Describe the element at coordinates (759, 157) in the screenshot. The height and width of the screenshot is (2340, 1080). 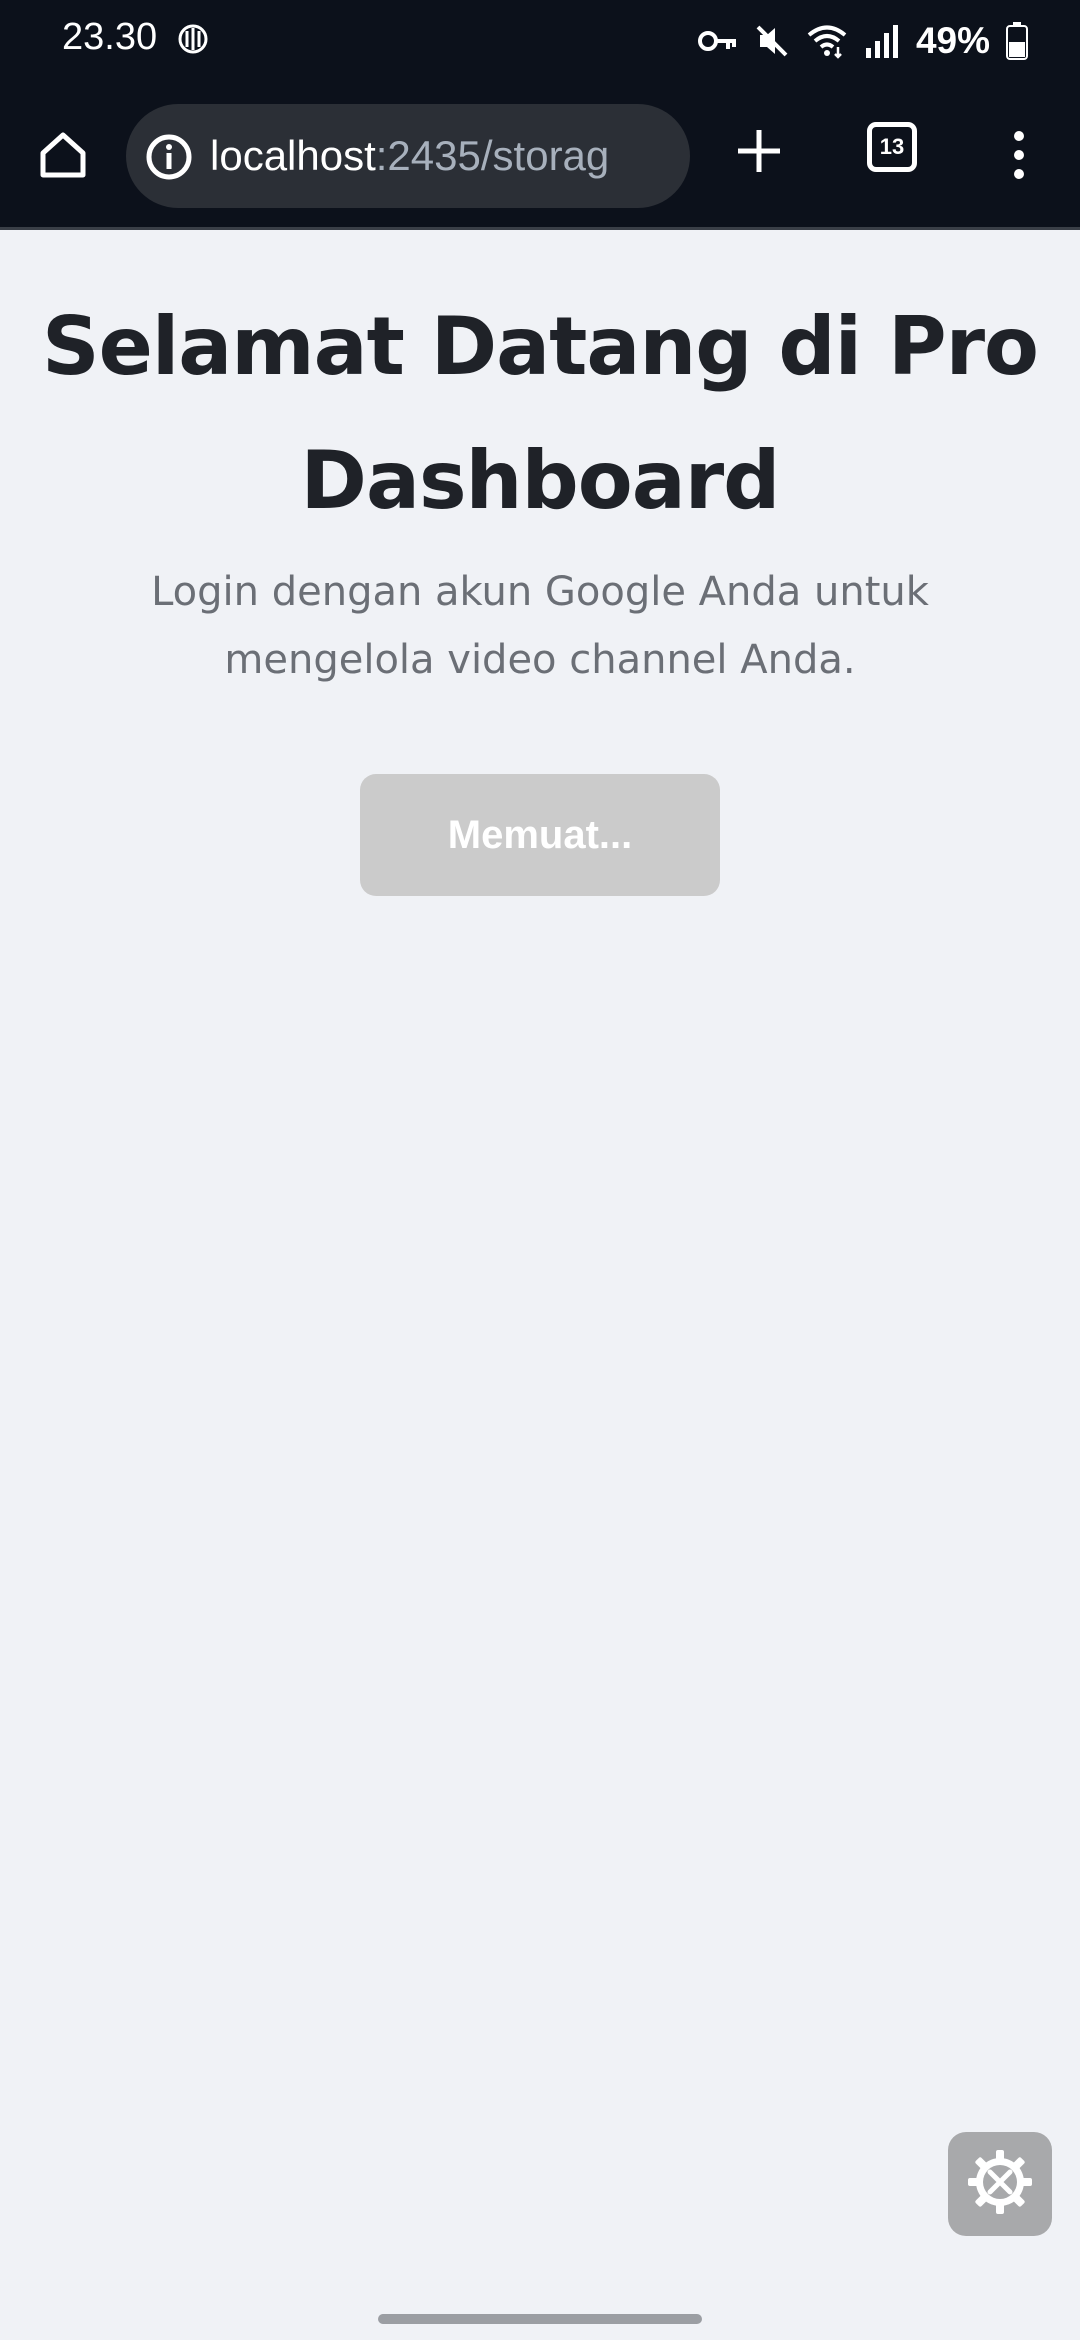
I see `plus-icon` at that location.